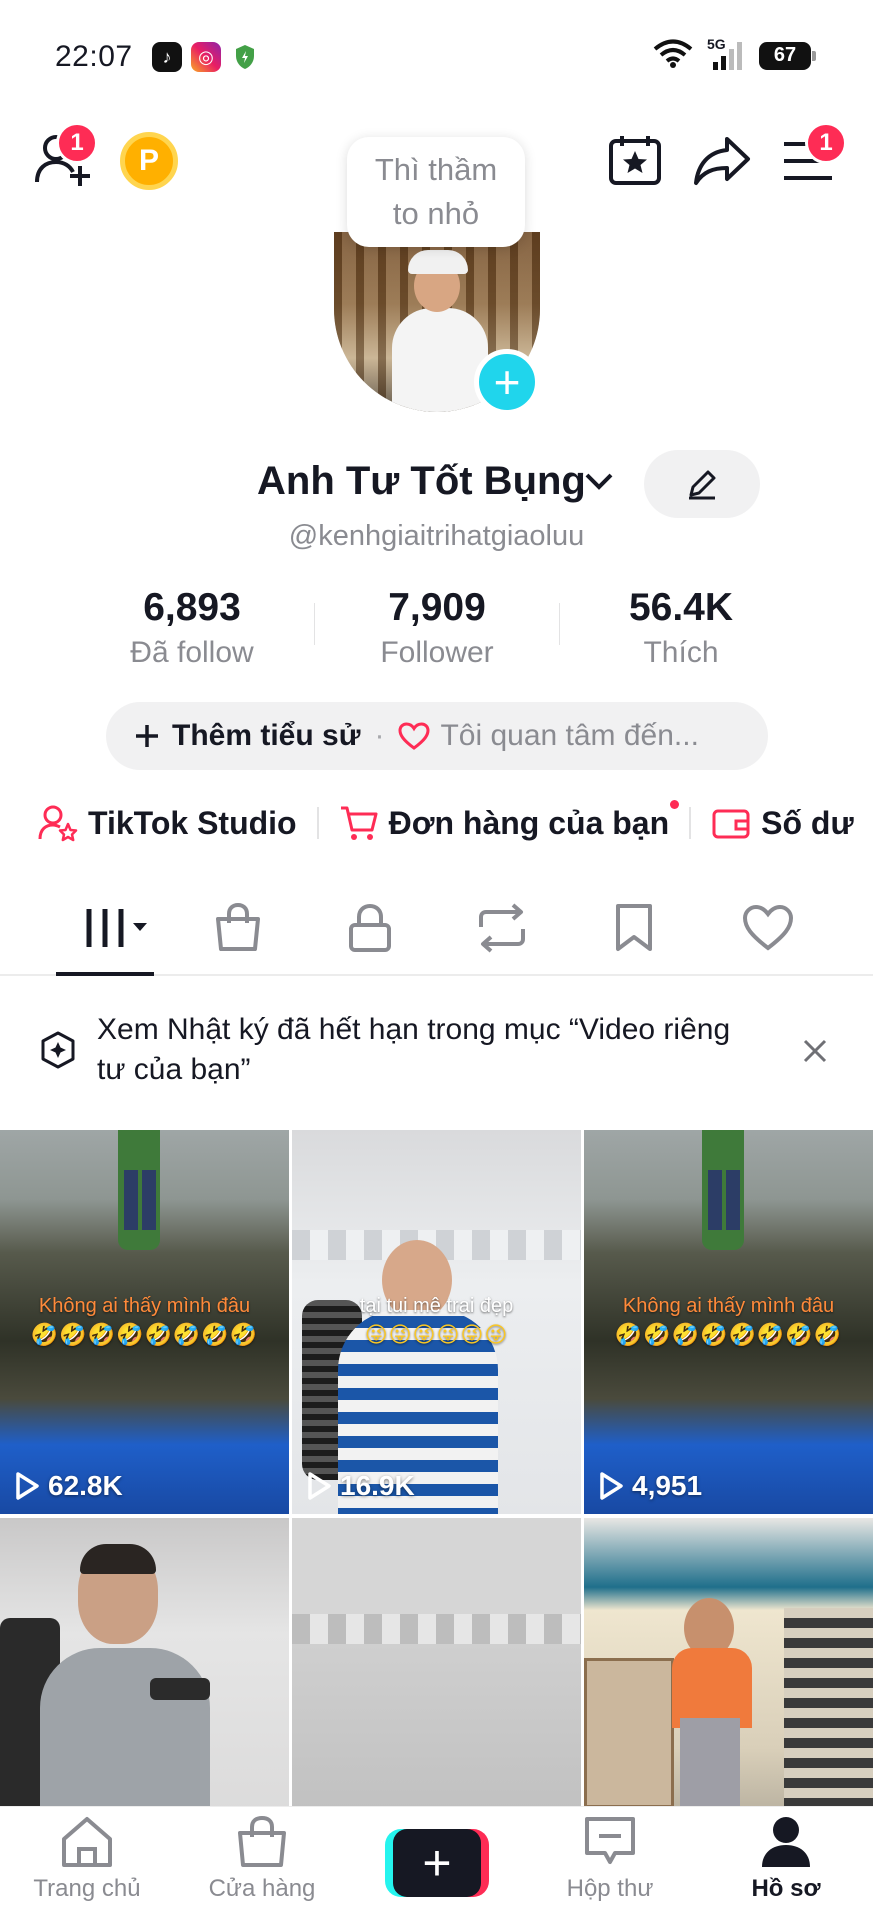 Image resolution: width=873 pixels, height=1920 pixels. Describe the element at coordinates (245, 57) in the screenshot. I see `shield-icon` at that location.